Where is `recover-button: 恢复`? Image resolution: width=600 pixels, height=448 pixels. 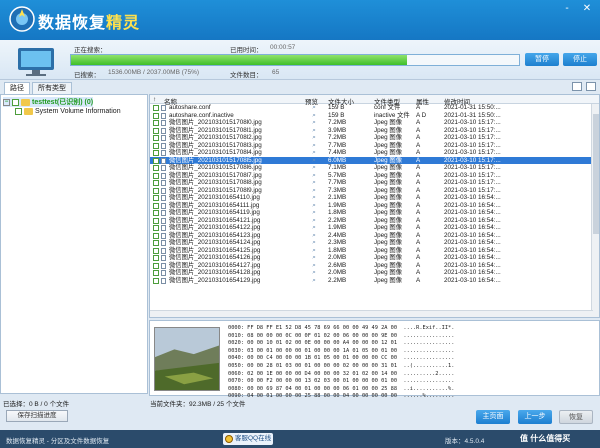 recover-button: 恢复 is located at coordinates (576, 417).